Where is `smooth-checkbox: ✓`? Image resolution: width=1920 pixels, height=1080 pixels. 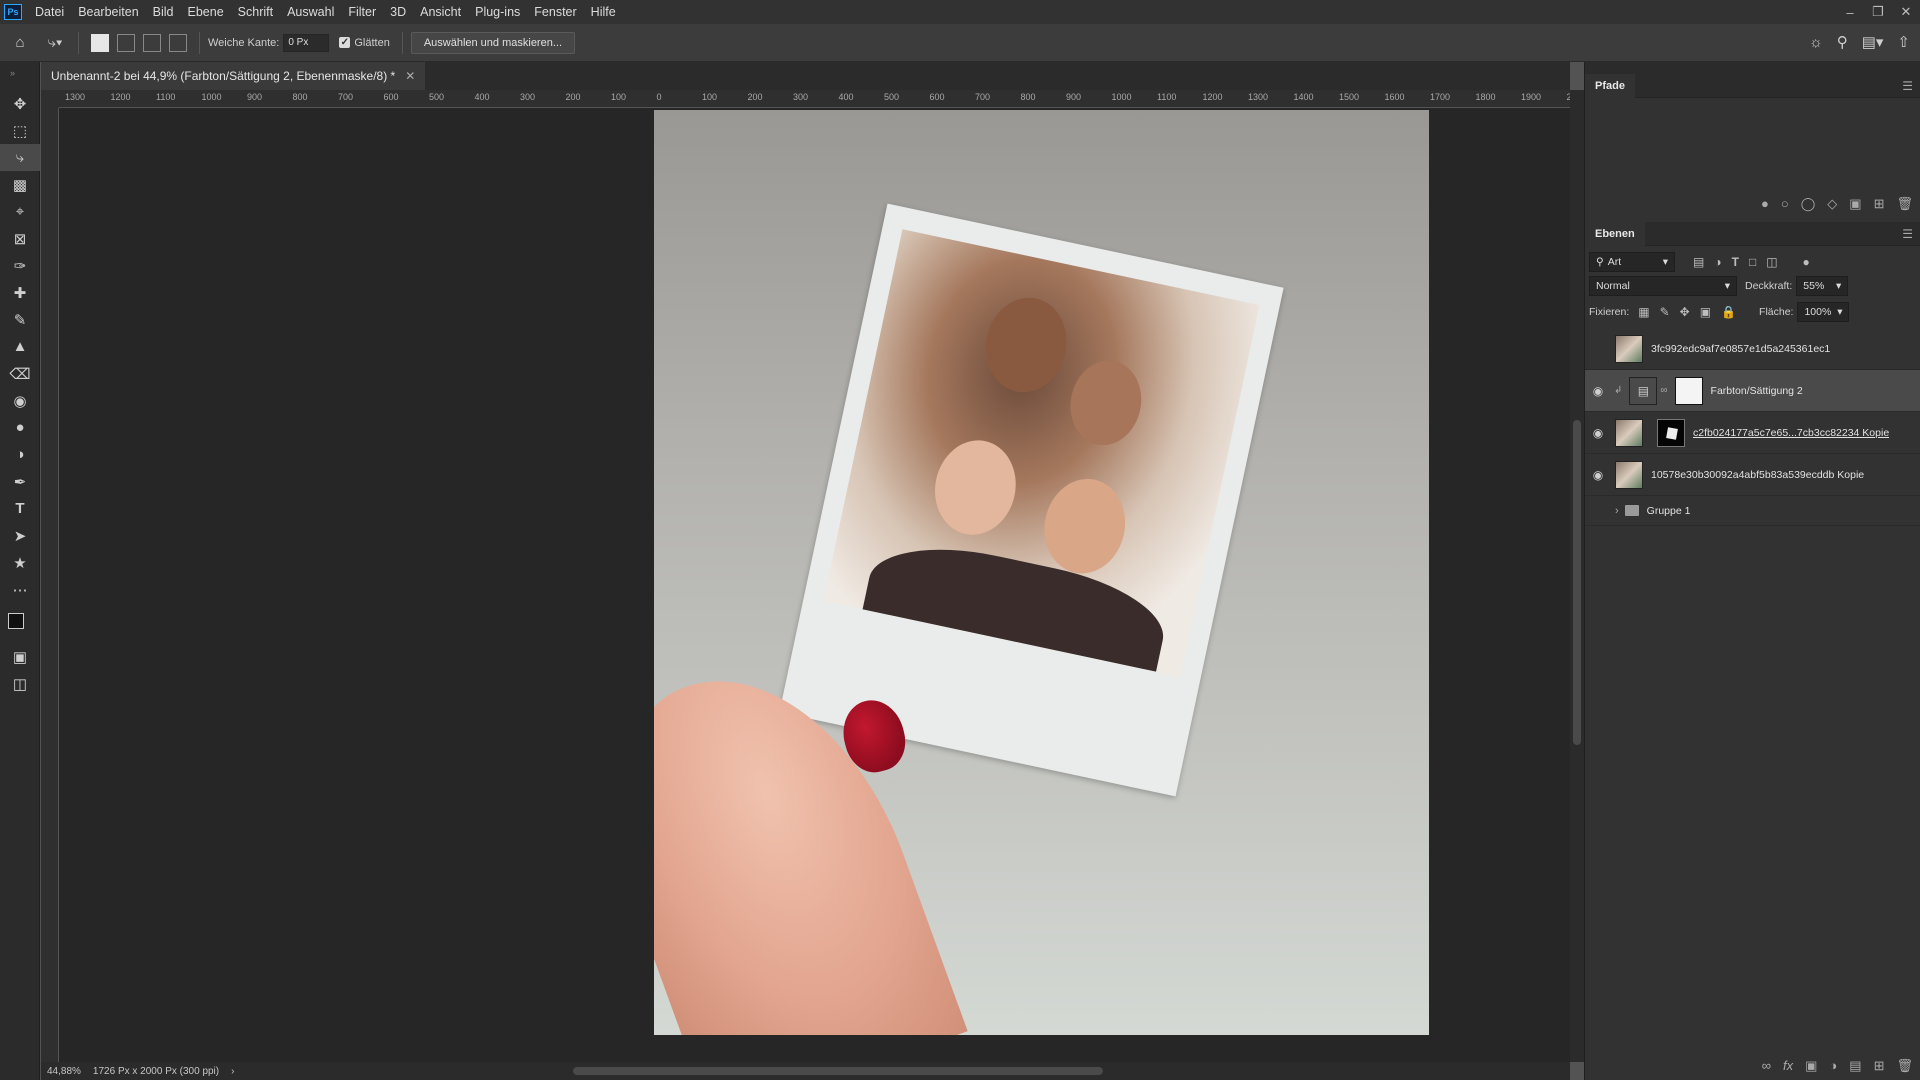
smooth-checkbox: ✓ is located at coordinates (345, 42).